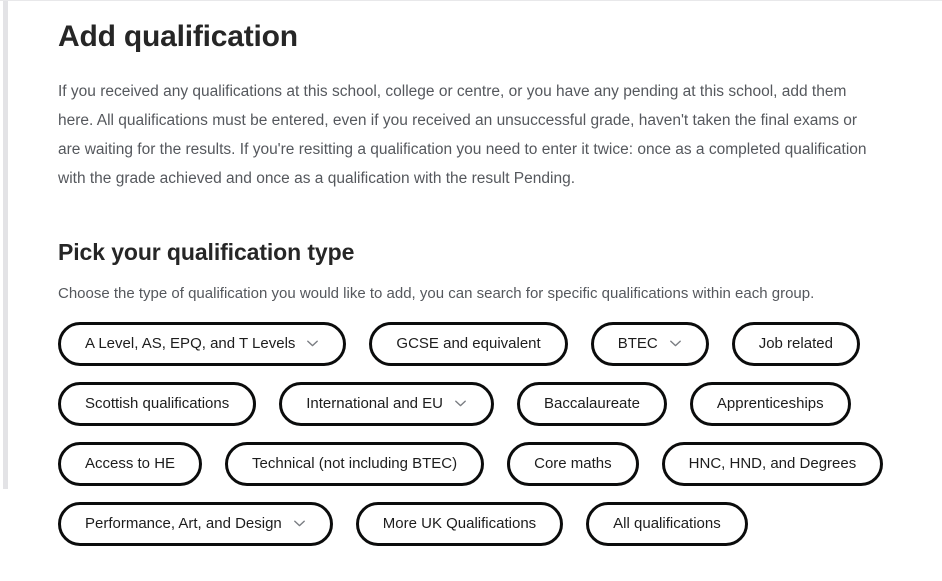 The width and height of the screenshot is (942, 581). I want to click on qualification-type-button: Core maths, so click(573, 463).